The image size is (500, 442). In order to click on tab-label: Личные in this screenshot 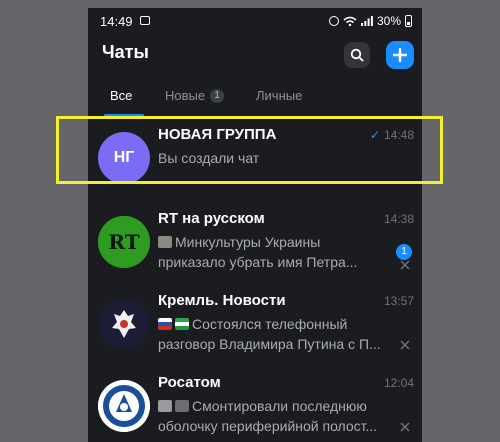, I will do `click(279, 95)`.